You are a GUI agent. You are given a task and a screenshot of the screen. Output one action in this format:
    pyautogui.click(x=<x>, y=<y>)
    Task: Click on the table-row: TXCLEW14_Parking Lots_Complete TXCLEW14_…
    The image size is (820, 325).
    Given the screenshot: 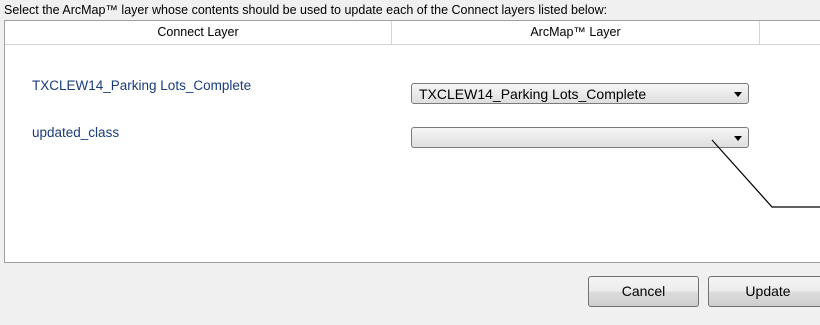 What is the action you would take?
    pyautogui.click(x=412, y=97)
    